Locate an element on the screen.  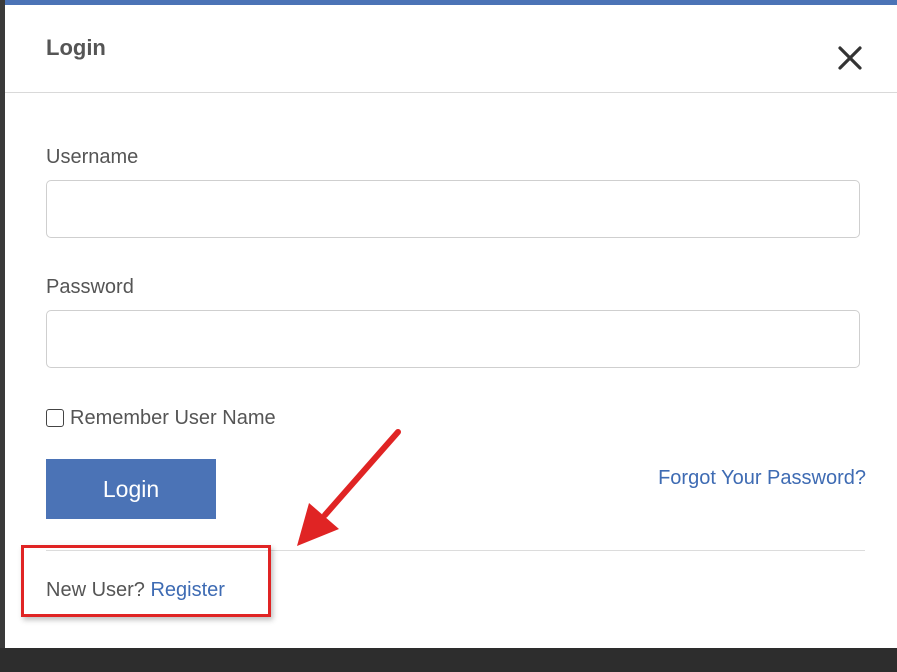
username-label: Username is located at coordinates (92, 157).